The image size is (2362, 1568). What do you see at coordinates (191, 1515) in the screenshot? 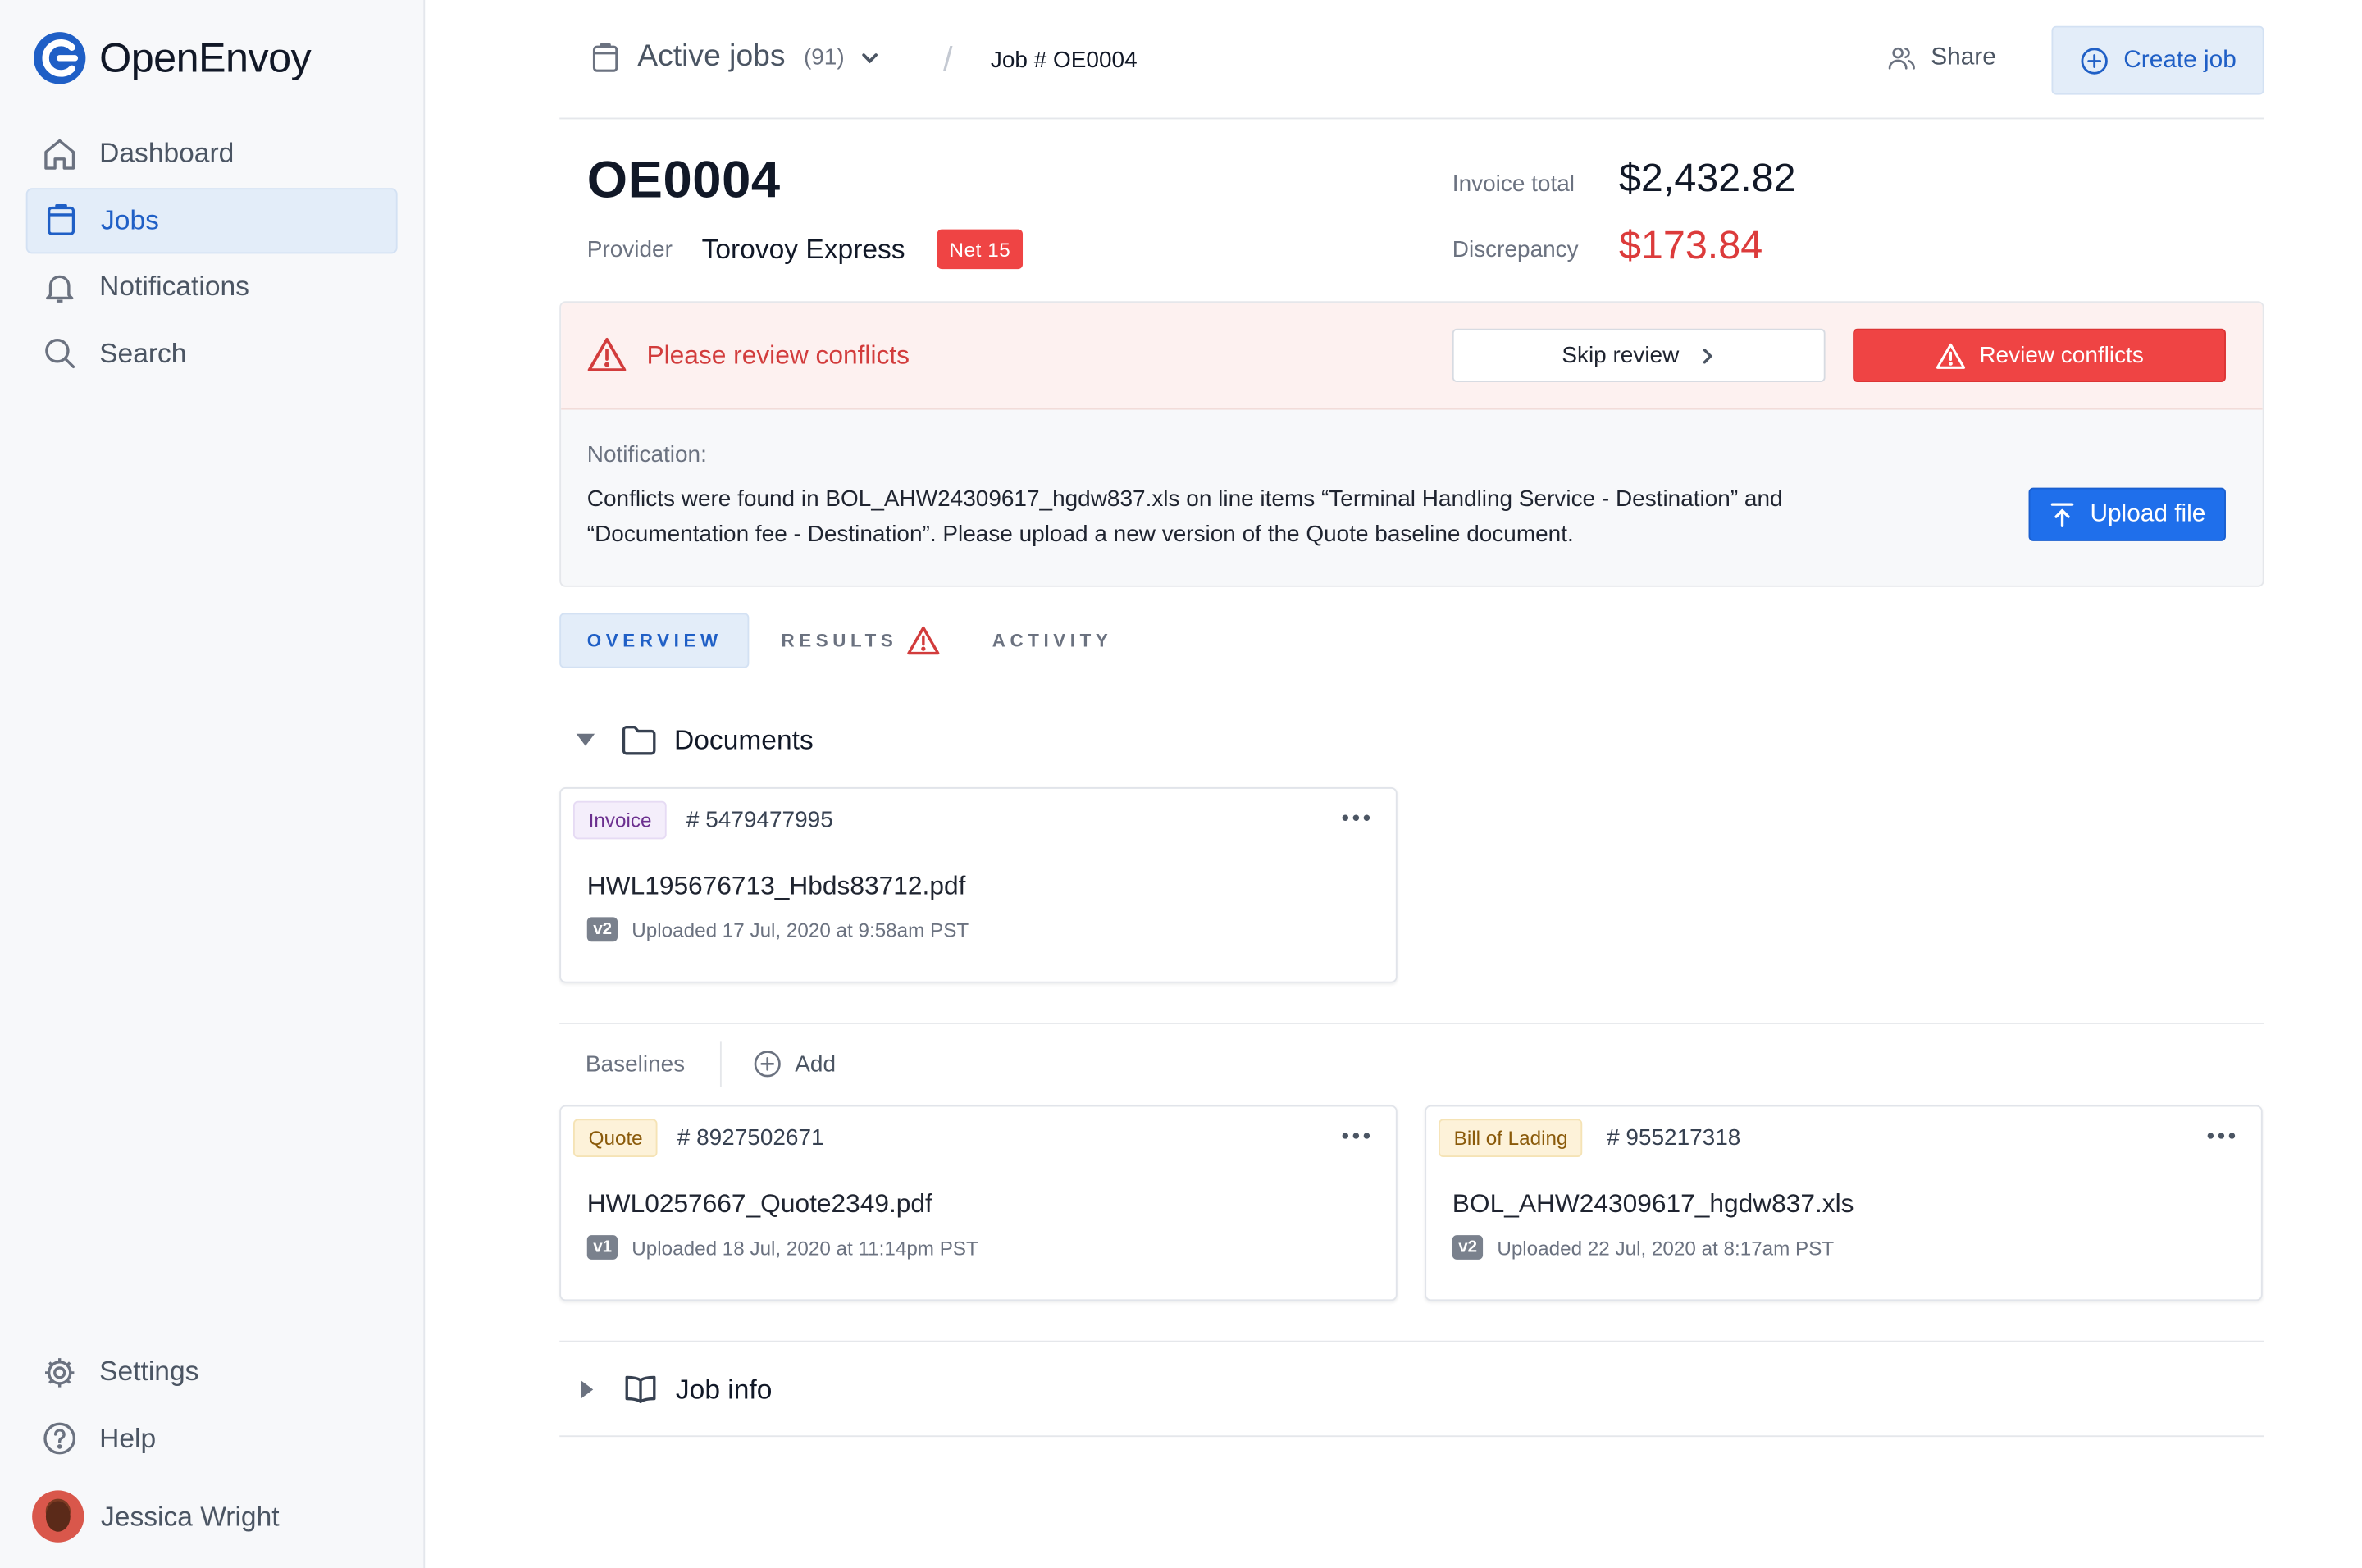
I see `user-name: Jessica Wright` at bounding box center [191, 1515].